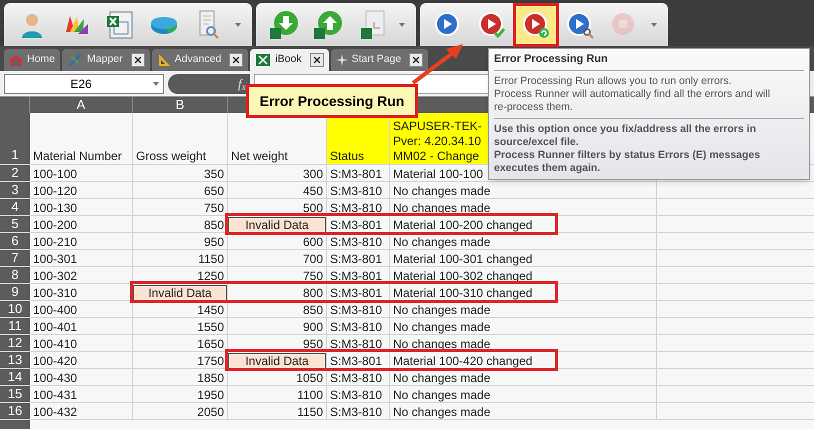 The image size is (814, 429). I want to click on row-number: 4, so click(15, 207).